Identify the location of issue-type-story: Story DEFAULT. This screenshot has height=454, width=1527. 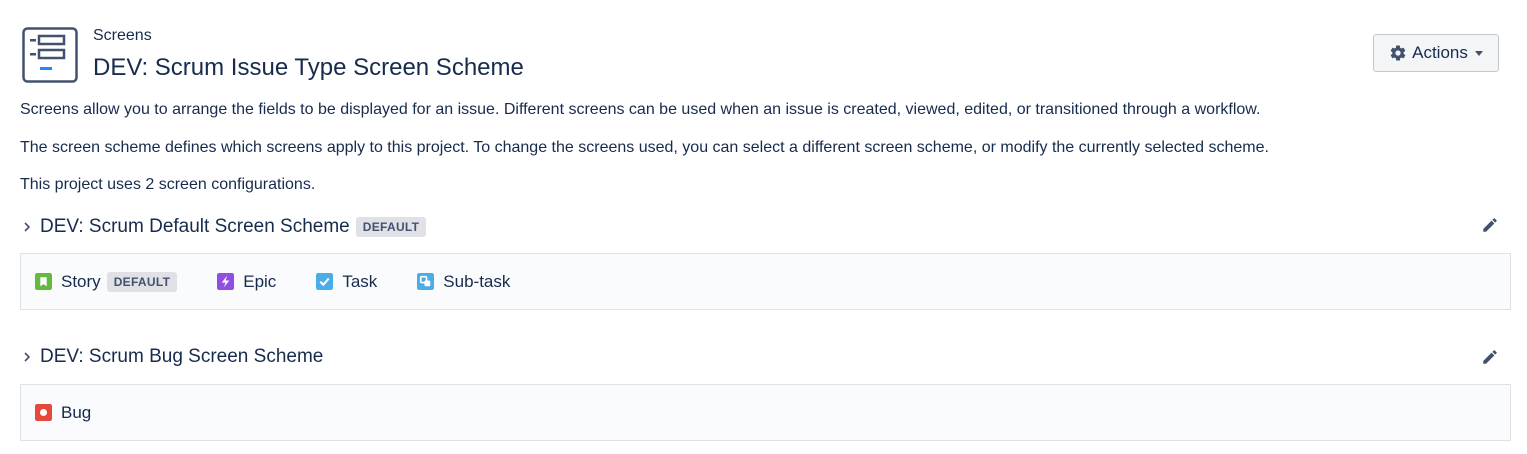
(106, 281).